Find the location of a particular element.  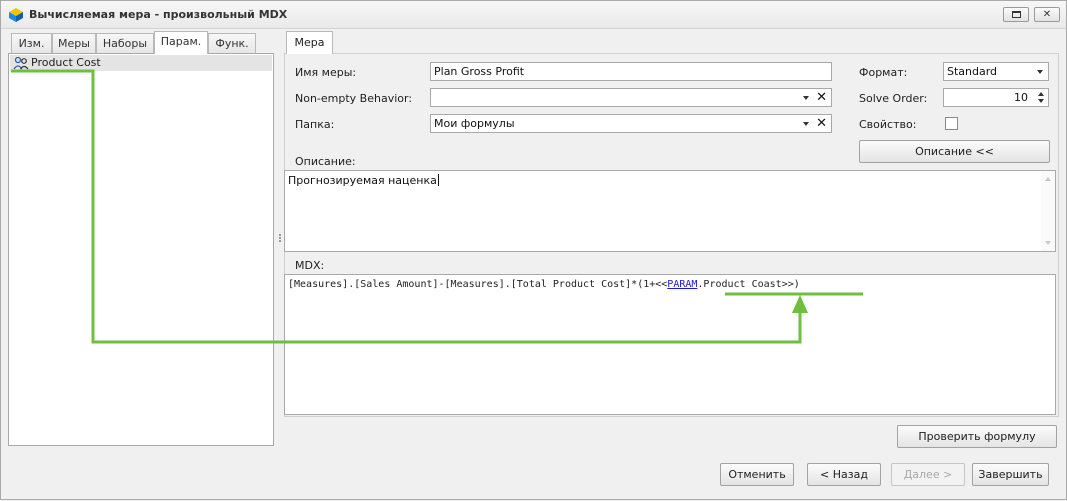

maximize-button is located at coordinates (1016, 14).